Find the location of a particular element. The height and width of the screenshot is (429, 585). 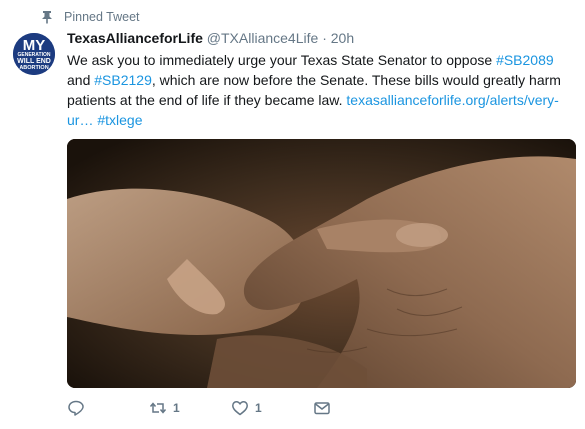

retweet-button: 1 is located at coordinates (190, 408).